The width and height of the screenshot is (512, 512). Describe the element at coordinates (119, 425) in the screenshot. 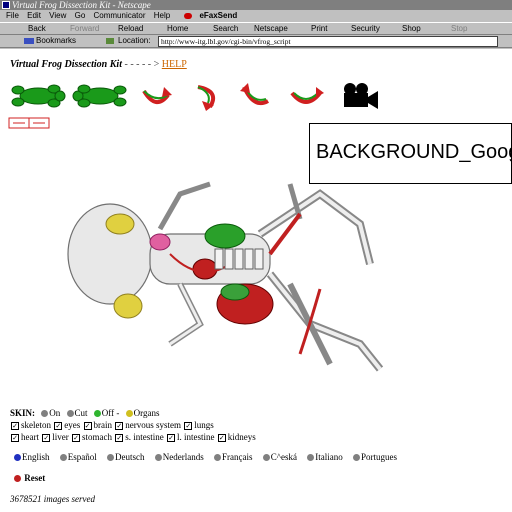

I see `nervous-system-checkbox: ✓` at that location.